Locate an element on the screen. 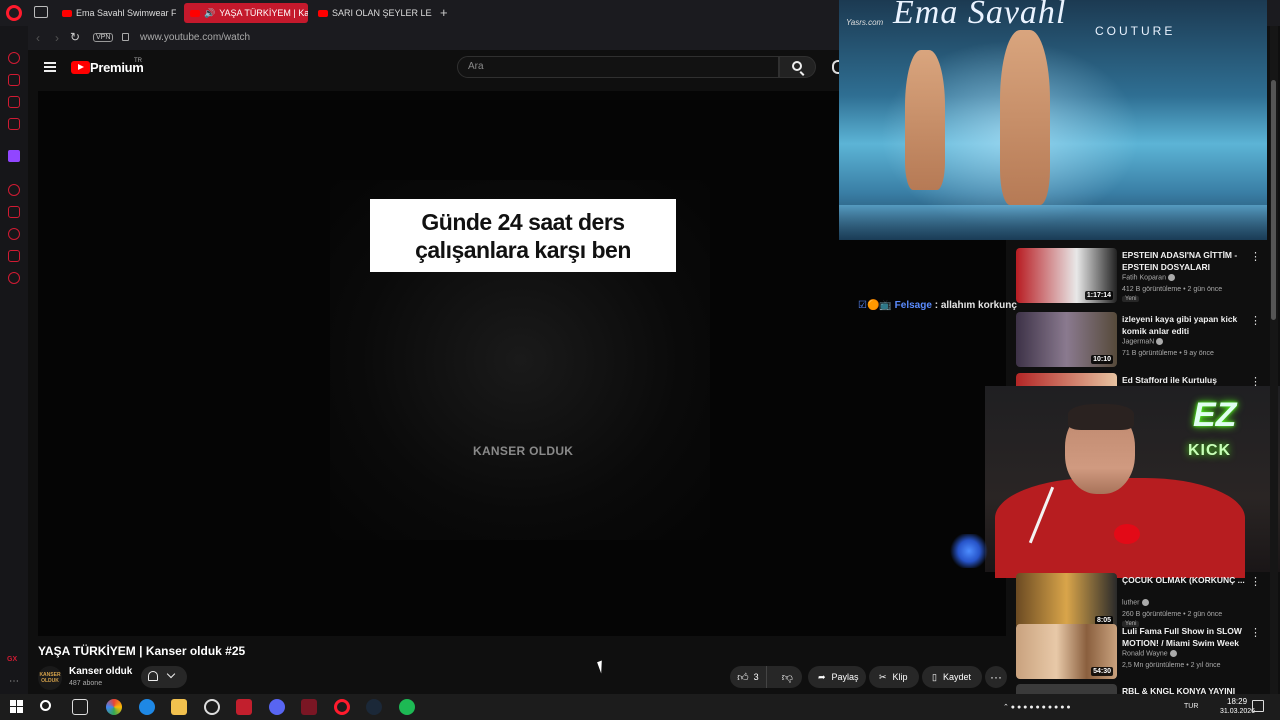 Image resolution: width=1280 pixels, height=720 pixels. opera-gx-logo-icon is located at coordinates (14, 13).